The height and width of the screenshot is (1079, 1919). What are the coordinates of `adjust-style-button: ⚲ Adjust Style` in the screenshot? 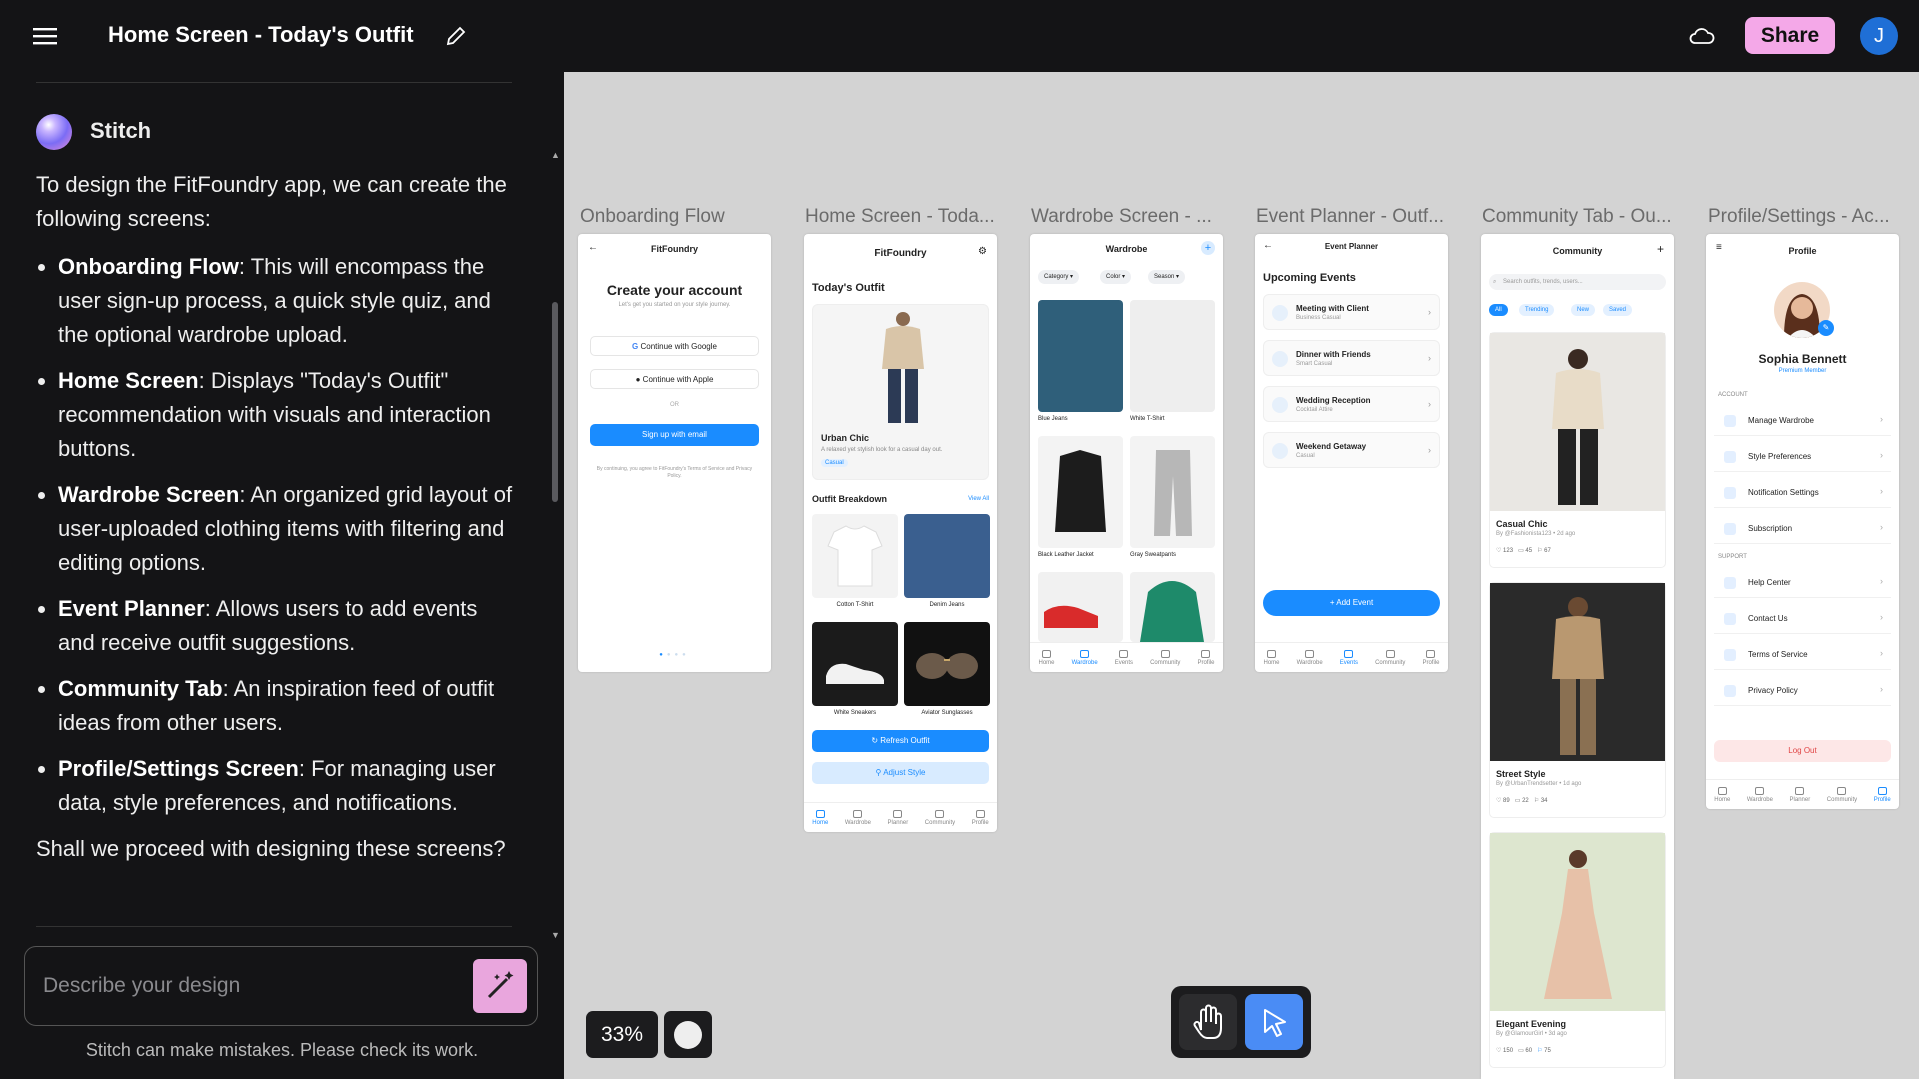 It's located at (900, 773).